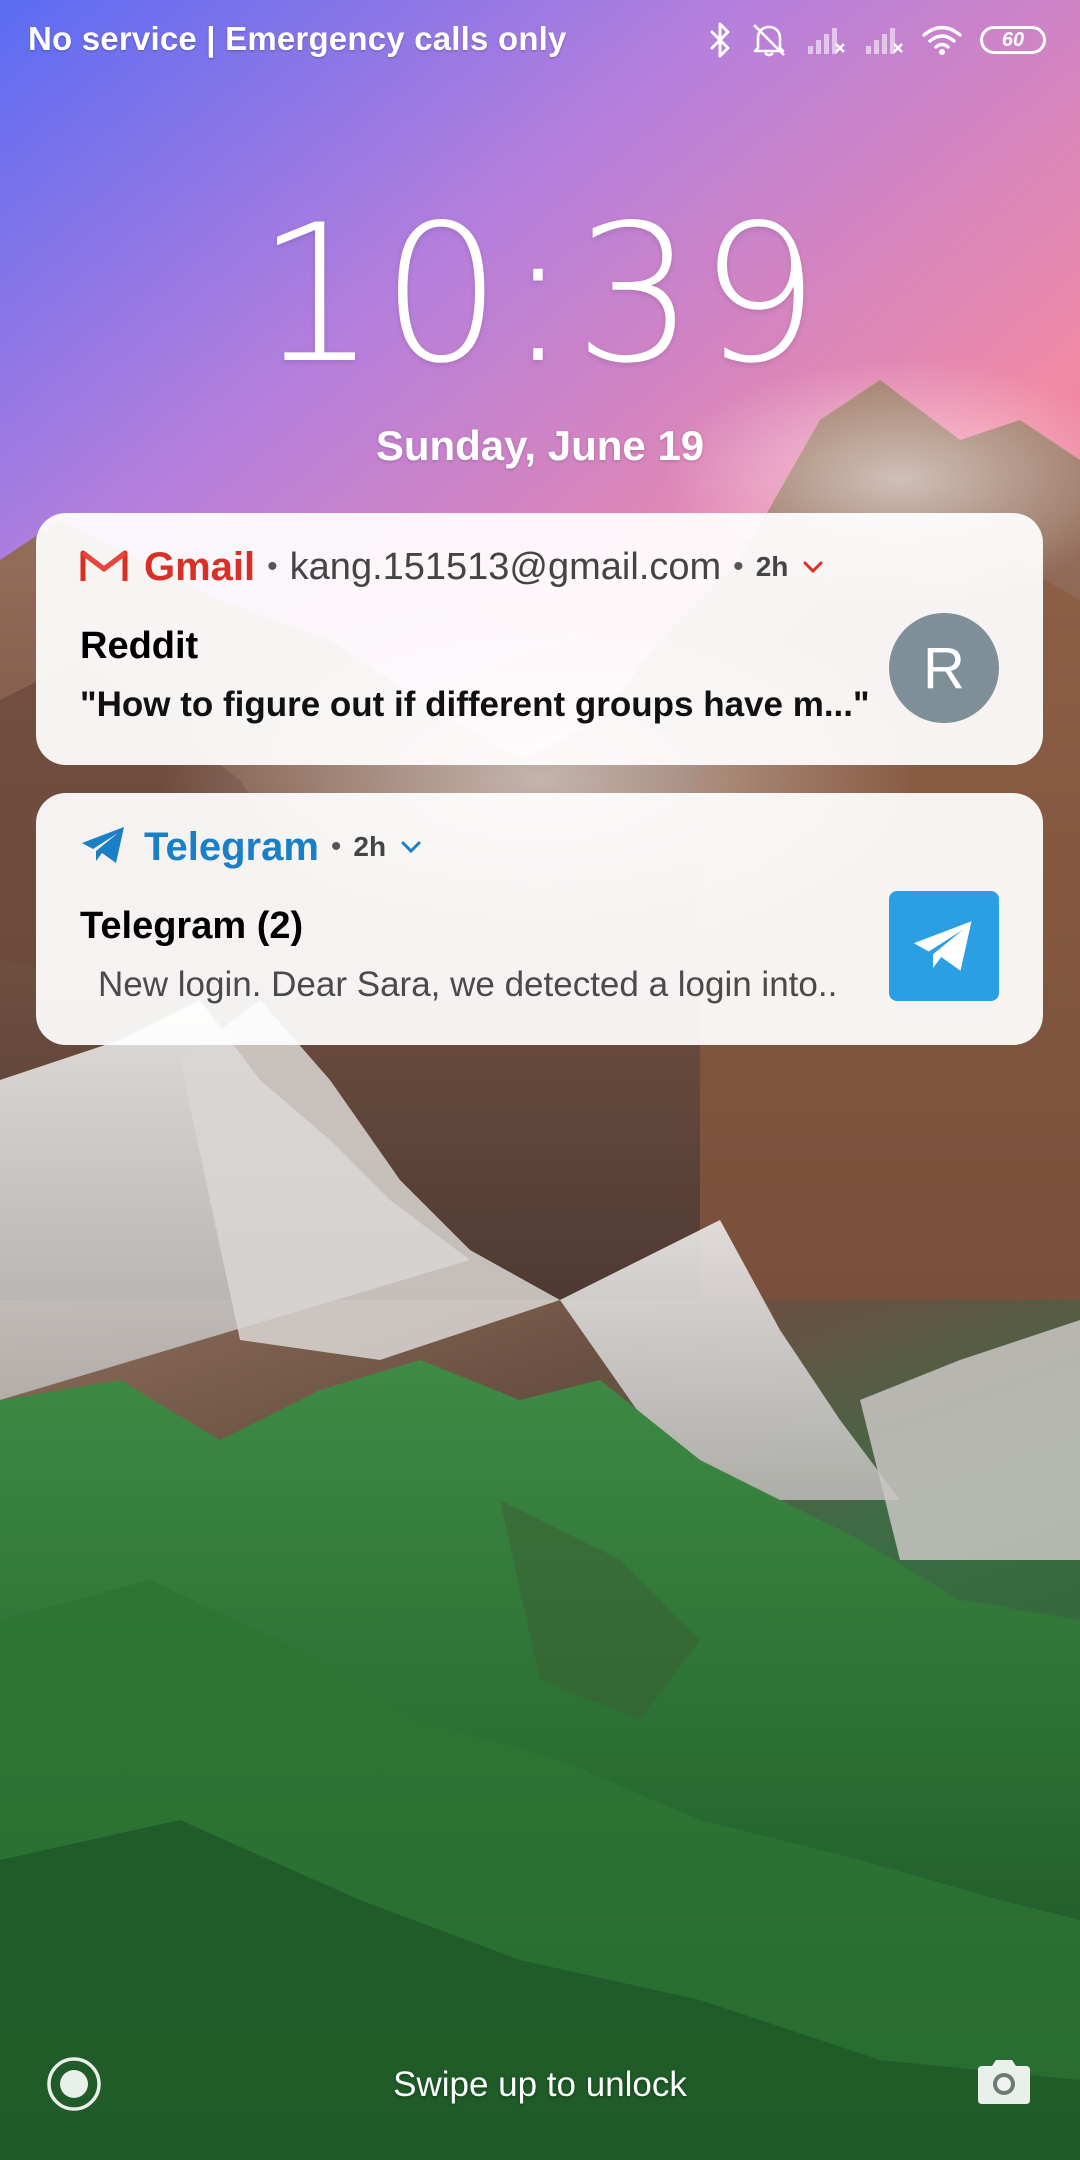 The height and width of the screenshot is (2160, 1080). I want to click on battery-icon: 60, so click(1013, 40).